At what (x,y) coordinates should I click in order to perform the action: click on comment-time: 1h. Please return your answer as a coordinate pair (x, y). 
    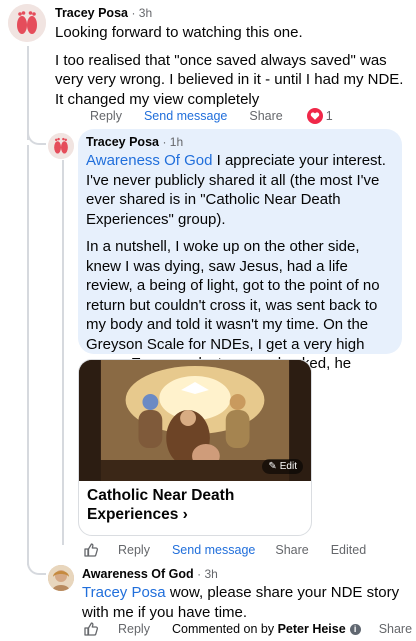
    Looking at the image, I should click on (176, 142).